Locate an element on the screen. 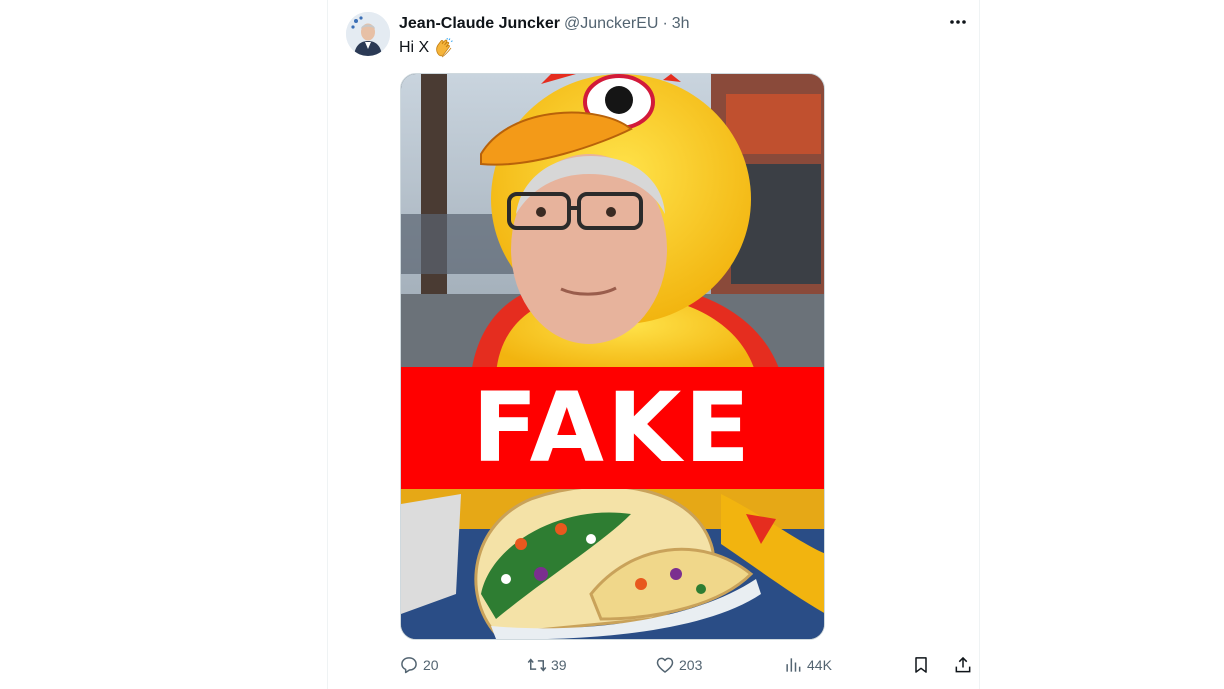 The image size is (1224, 689). bookmark-icon is located at coordinates (921, 665).